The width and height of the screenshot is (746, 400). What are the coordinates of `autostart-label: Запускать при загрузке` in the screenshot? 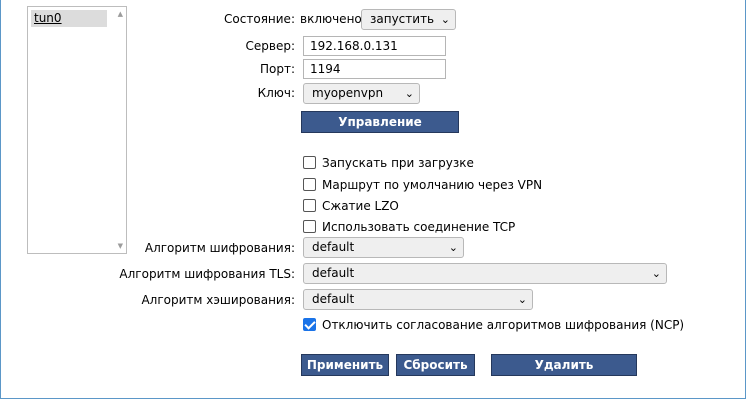 It's located at (398, 163).